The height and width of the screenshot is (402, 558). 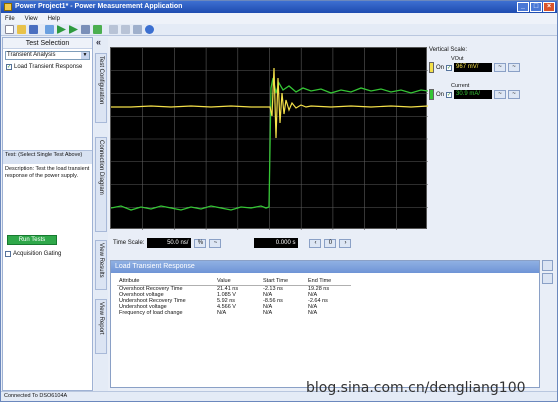 I want to click on tab-label: Connection Diagram, so click(x=101, y=167).